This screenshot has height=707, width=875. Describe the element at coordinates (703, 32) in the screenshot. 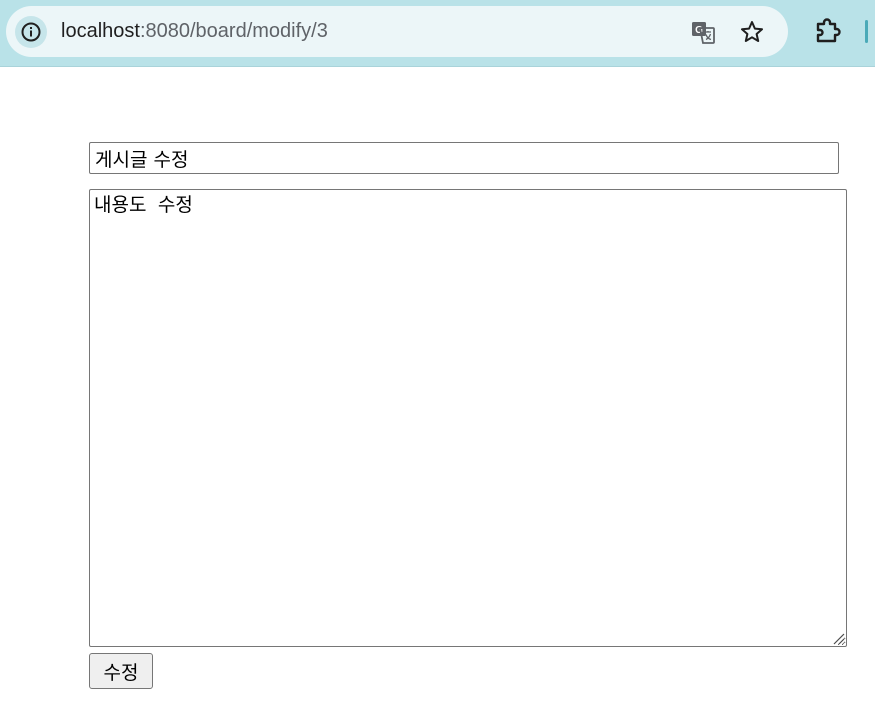

I see `translate-icon: G` at that location.